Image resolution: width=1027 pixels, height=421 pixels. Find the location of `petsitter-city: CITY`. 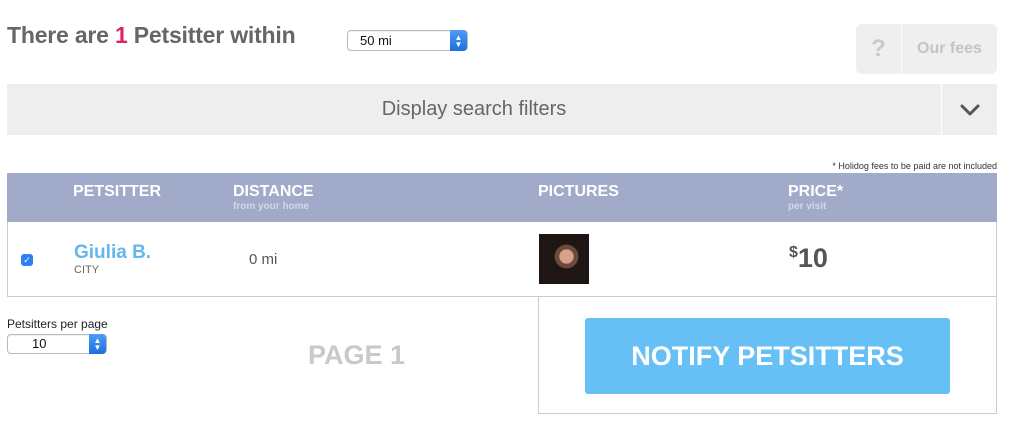

petsitter-city: CITY is located at coordinates (87, 270).